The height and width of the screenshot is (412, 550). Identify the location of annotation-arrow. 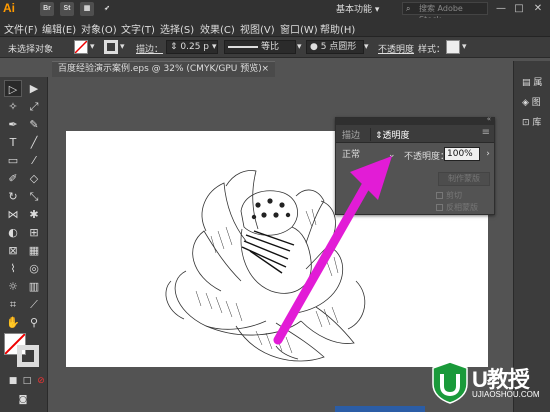
(332, 250).